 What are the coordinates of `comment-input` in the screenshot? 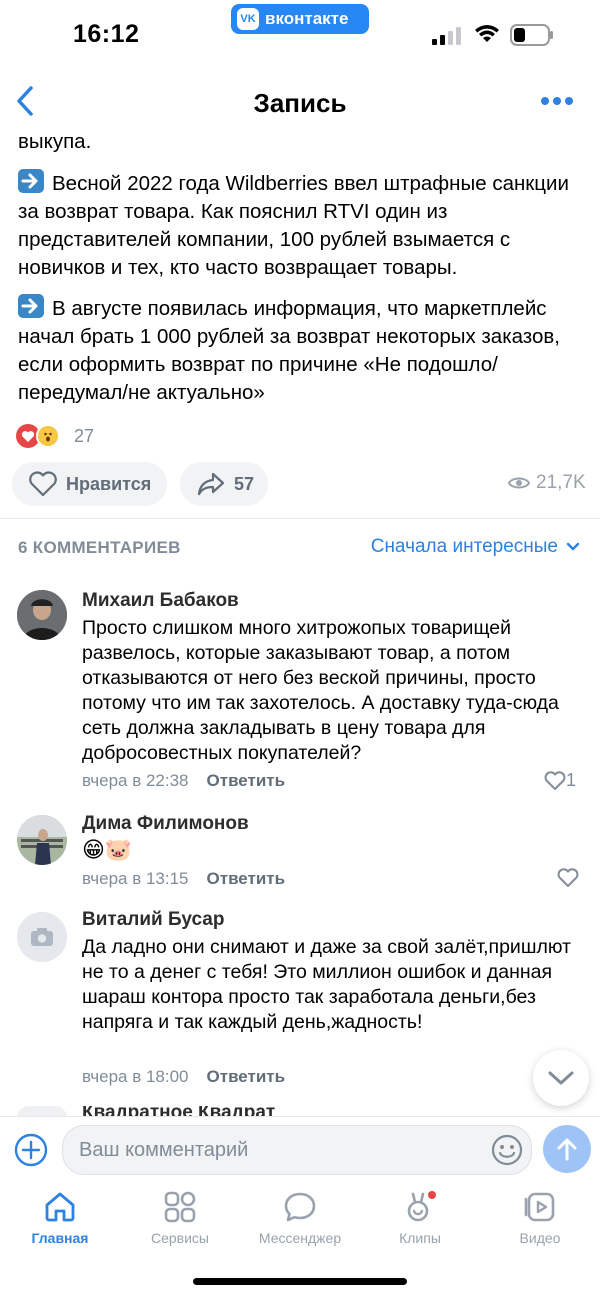 It's located at (279, 1150).